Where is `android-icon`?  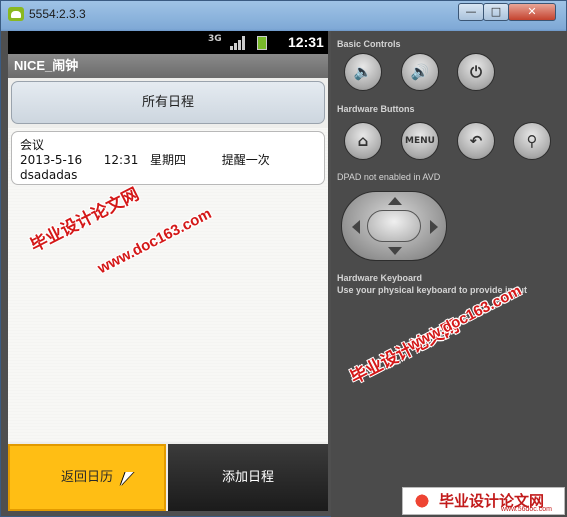
android-icon is located at coordinates (16, 14).